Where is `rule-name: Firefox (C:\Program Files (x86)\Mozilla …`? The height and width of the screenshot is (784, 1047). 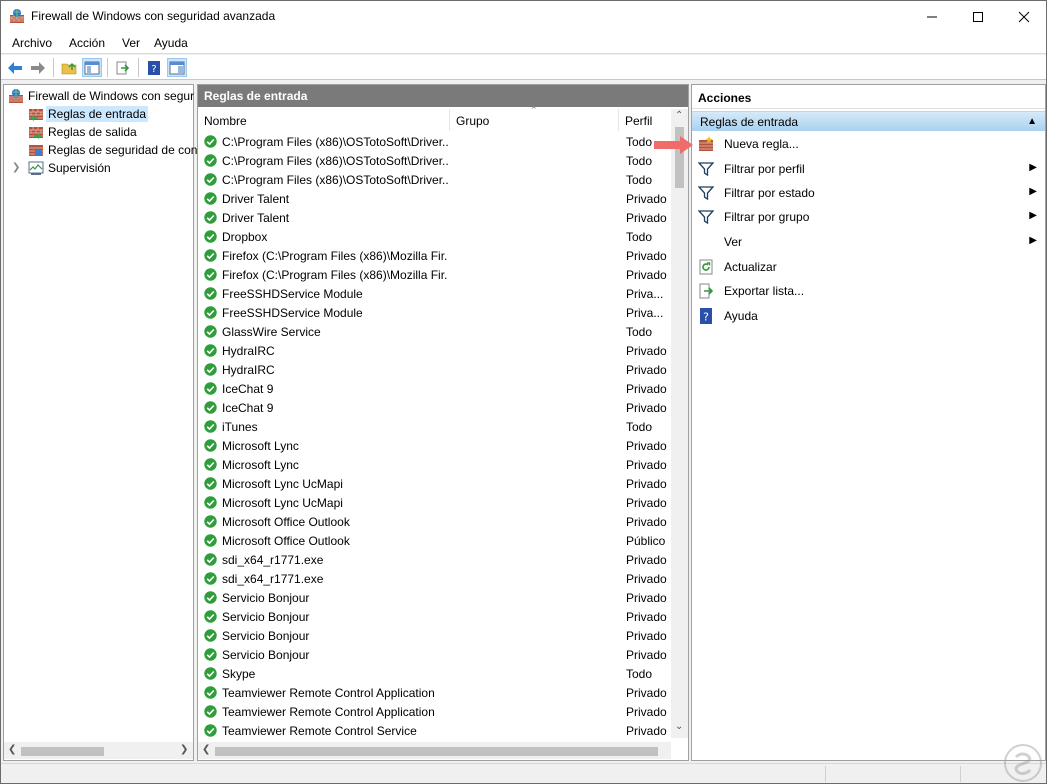
rule-name: Firefox (C:\Program Files (x86)\Mozilla … is located at coordinates (335, 275).